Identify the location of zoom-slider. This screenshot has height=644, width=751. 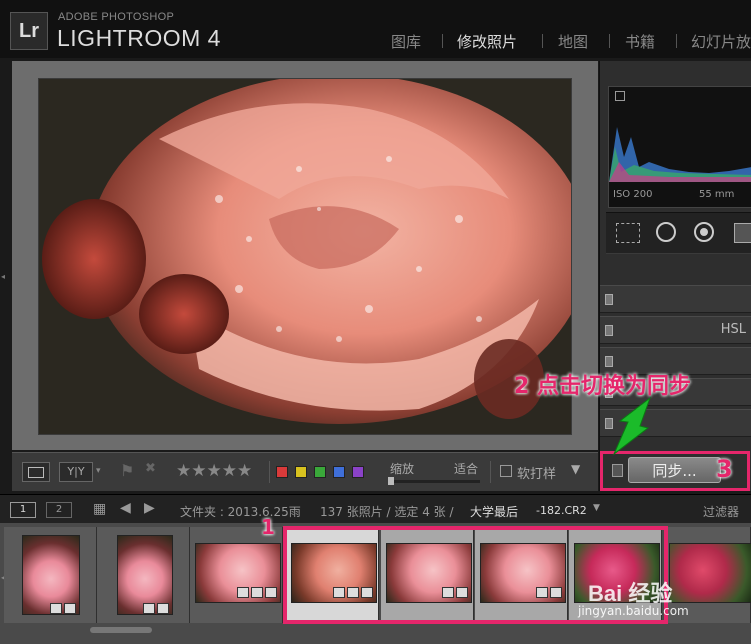
(434, 481).